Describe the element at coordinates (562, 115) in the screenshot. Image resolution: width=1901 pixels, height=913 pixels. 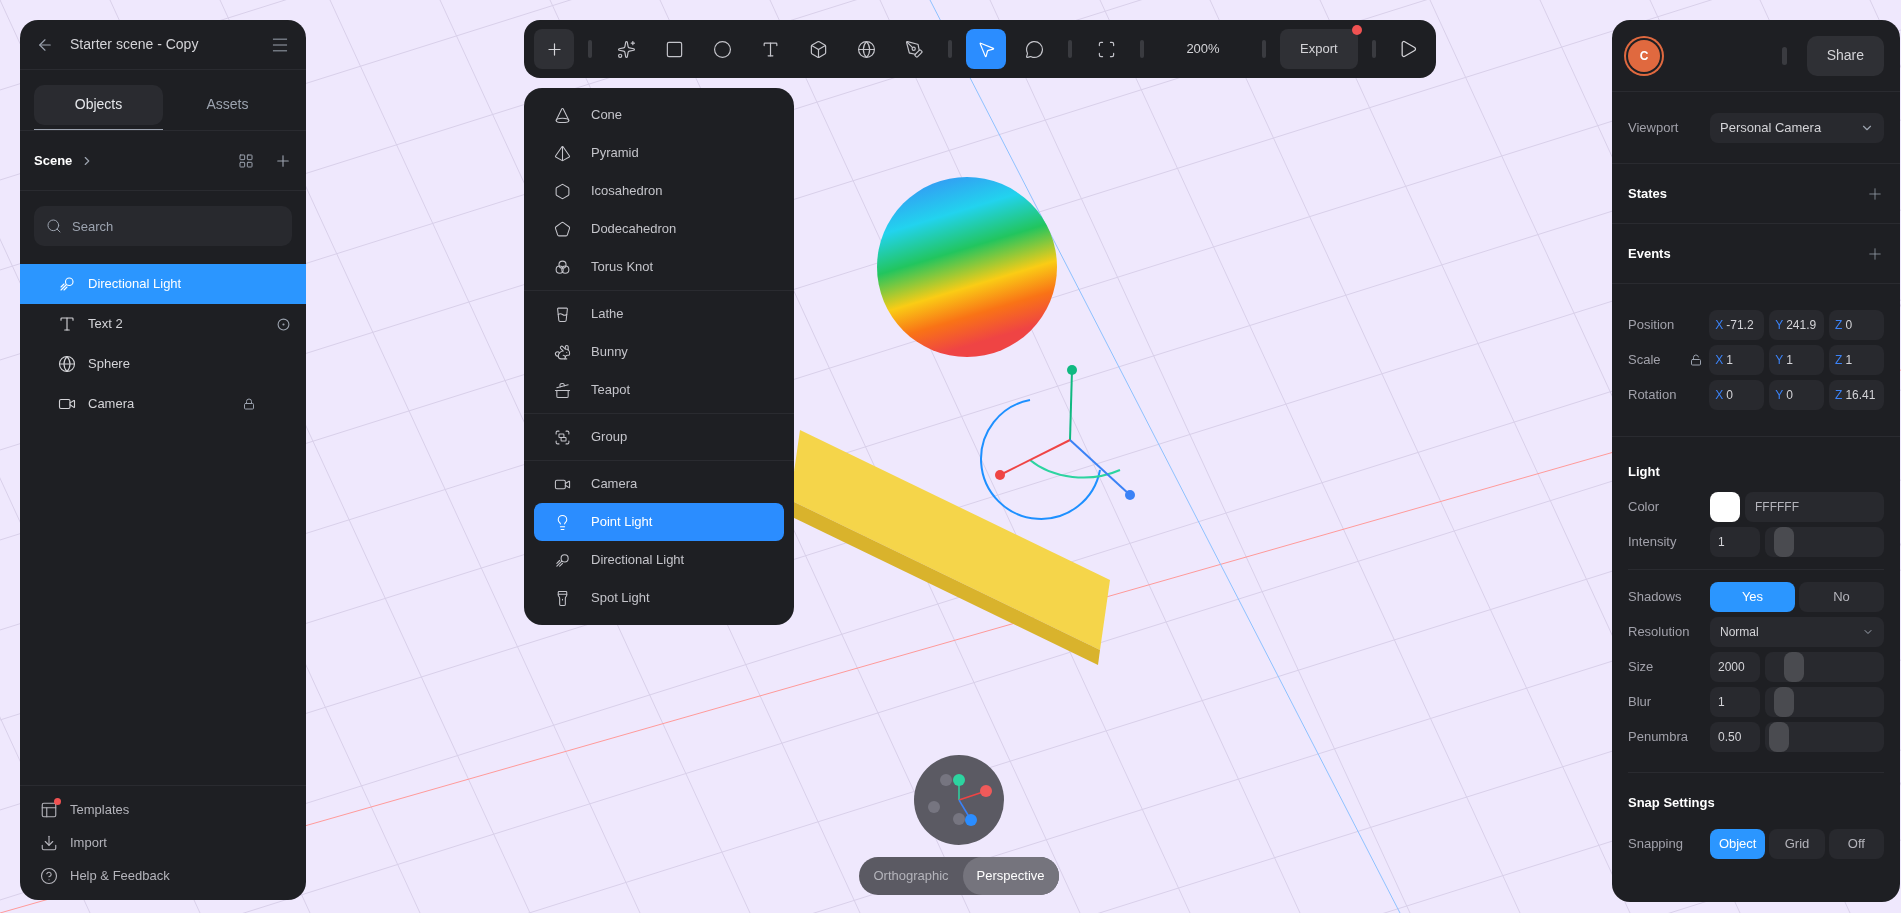
I see `cone-icon` at that location.